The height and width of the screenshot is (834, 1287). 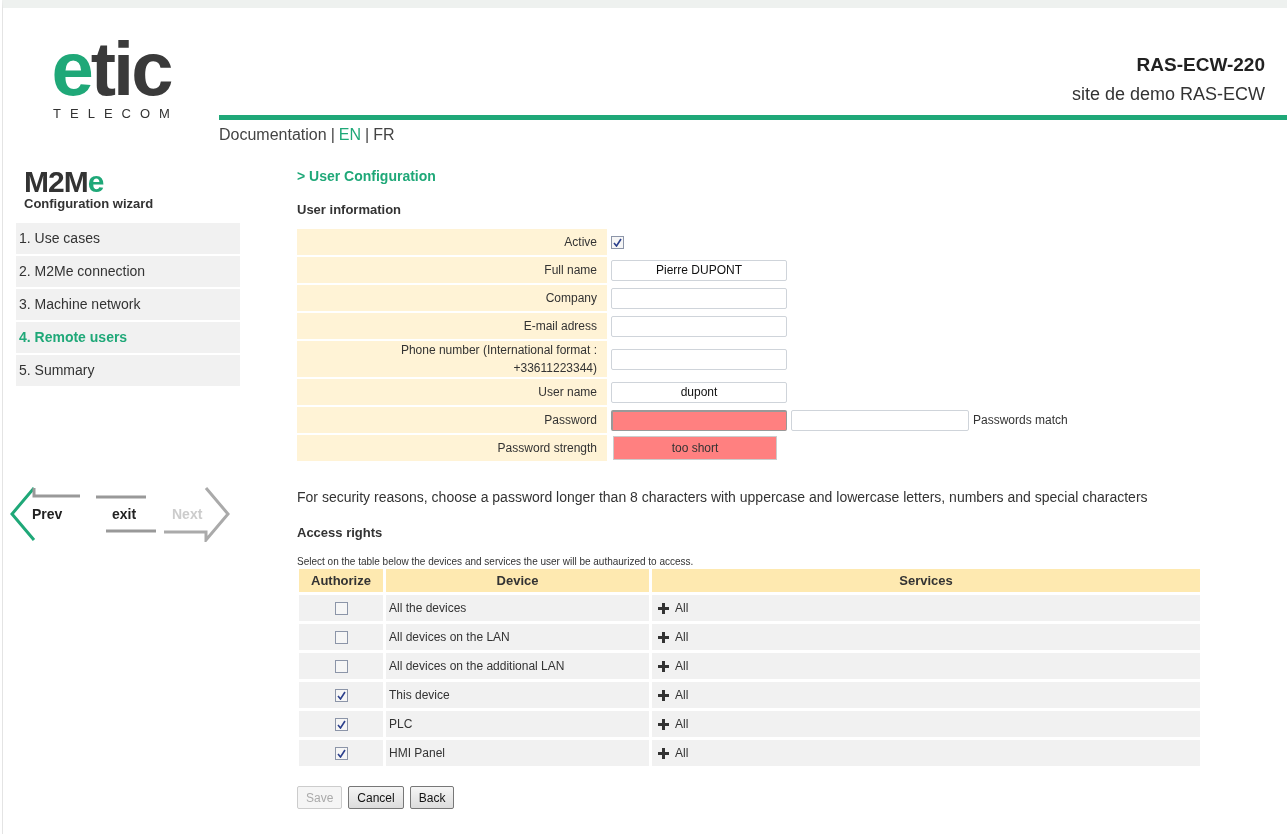 I want to click on table-cell: This device, so click(x=517, y=695).